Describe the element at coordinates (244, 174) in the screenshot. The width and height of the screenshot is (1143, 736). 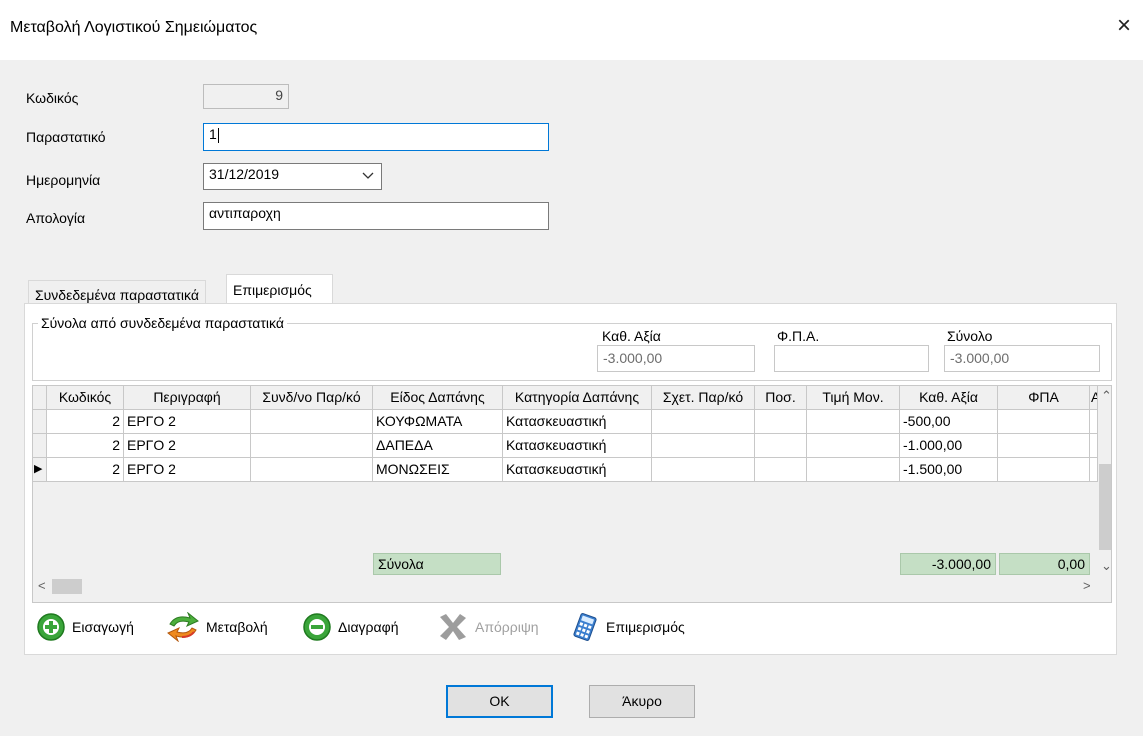
I see `date-value: 31/12/2019` at that location.